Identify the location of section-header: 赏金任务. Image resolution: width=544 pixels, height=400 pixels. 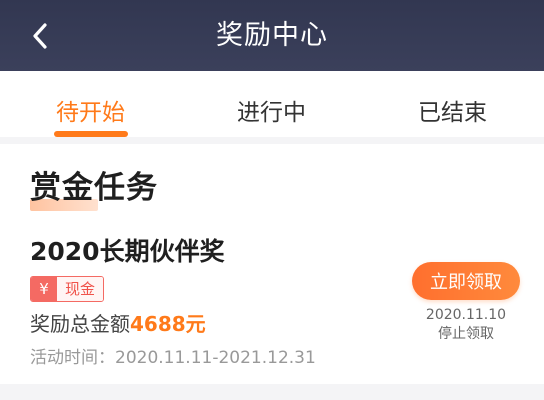
(94, 189).